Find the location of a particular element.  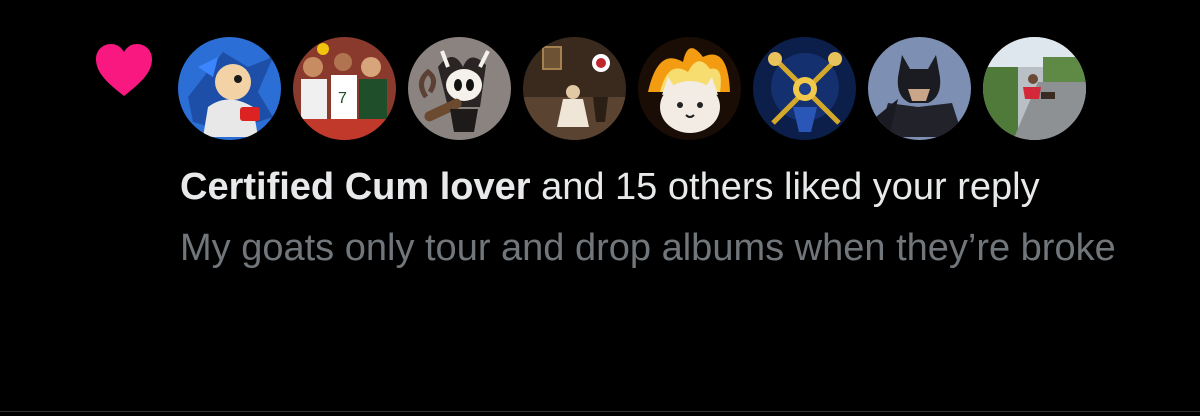

avatar-crowd: 7 is located at coordinates (344, 88).